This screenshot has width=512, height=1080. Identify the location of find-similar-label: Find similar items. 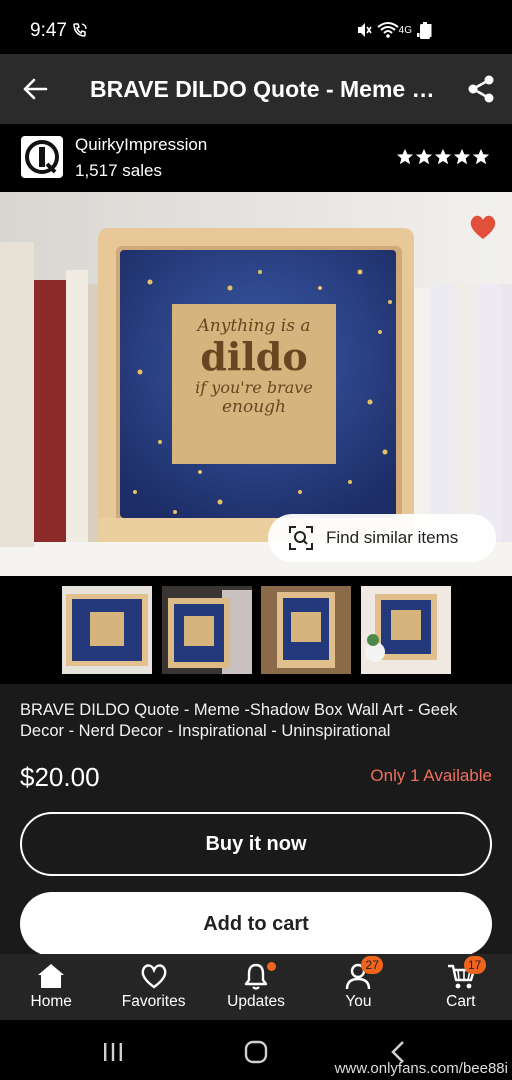
(392, 537).